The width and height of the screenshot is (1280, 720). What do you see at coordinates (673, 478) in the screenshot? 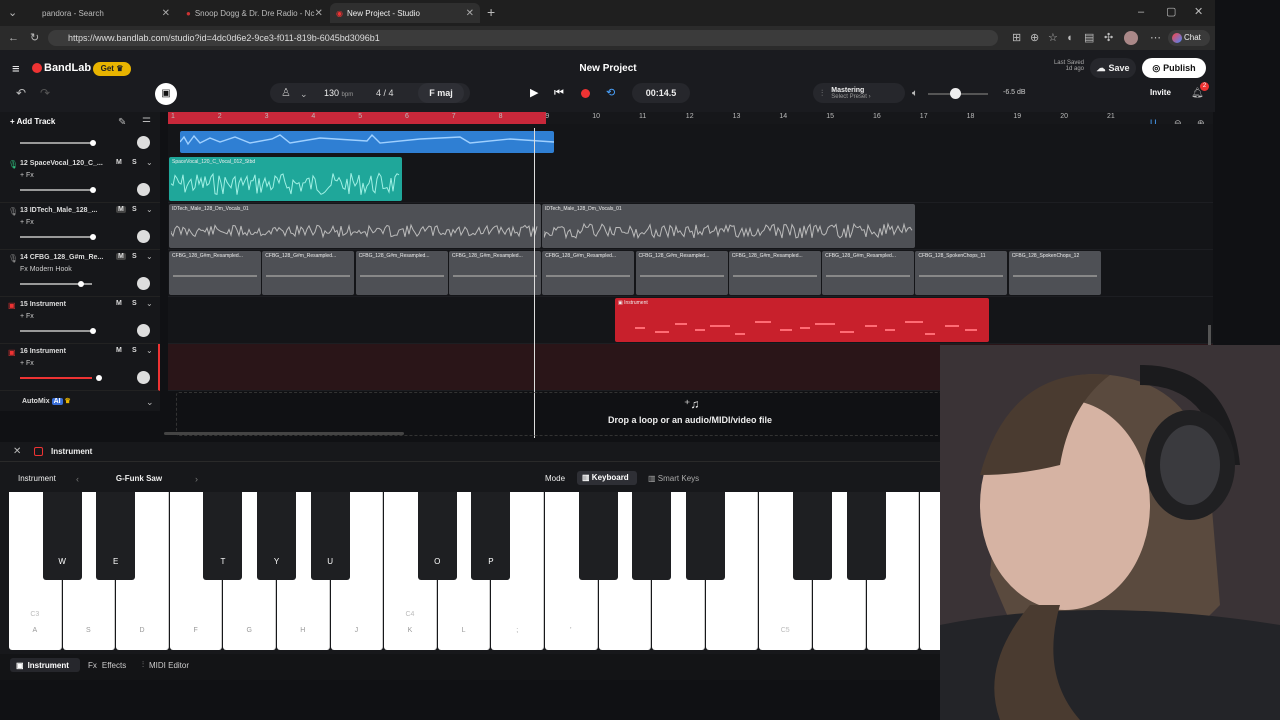
I see `smart-keys-button: ▥ Smart Keys` at bounding box center [673, 478].